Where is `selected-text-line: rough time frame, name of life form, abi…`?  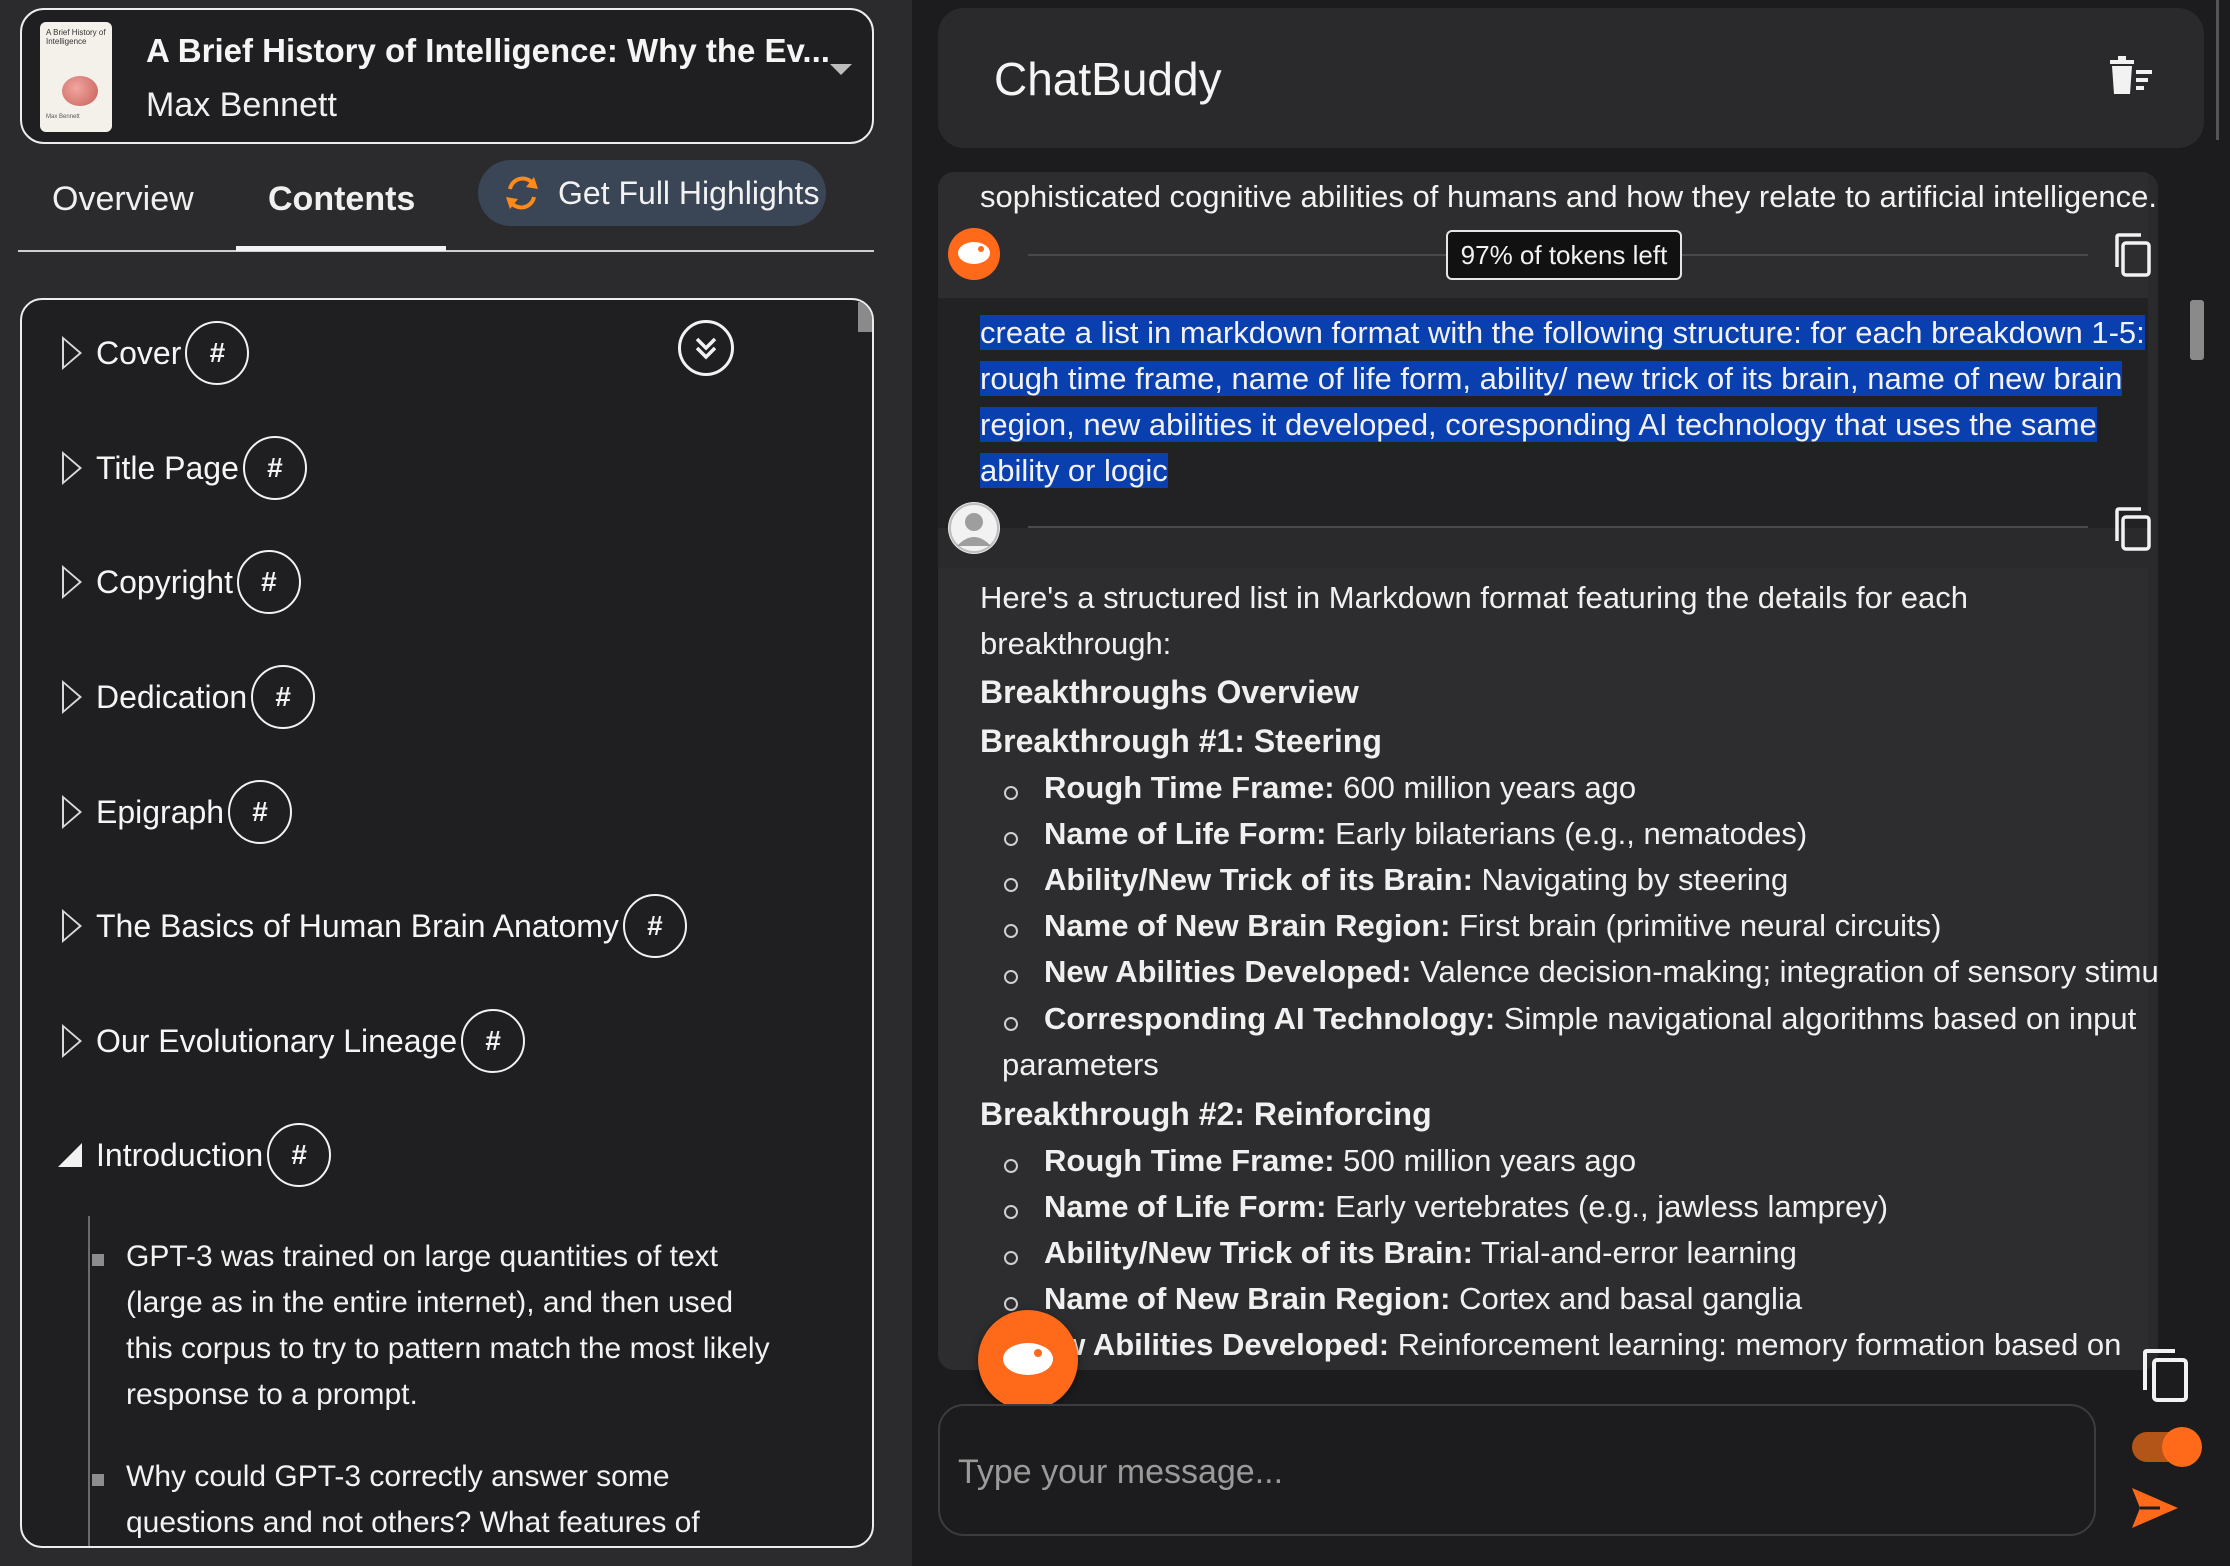
selected-text-line: rough time frame, name of life form, abi… is located at coordinates (1551, 378).